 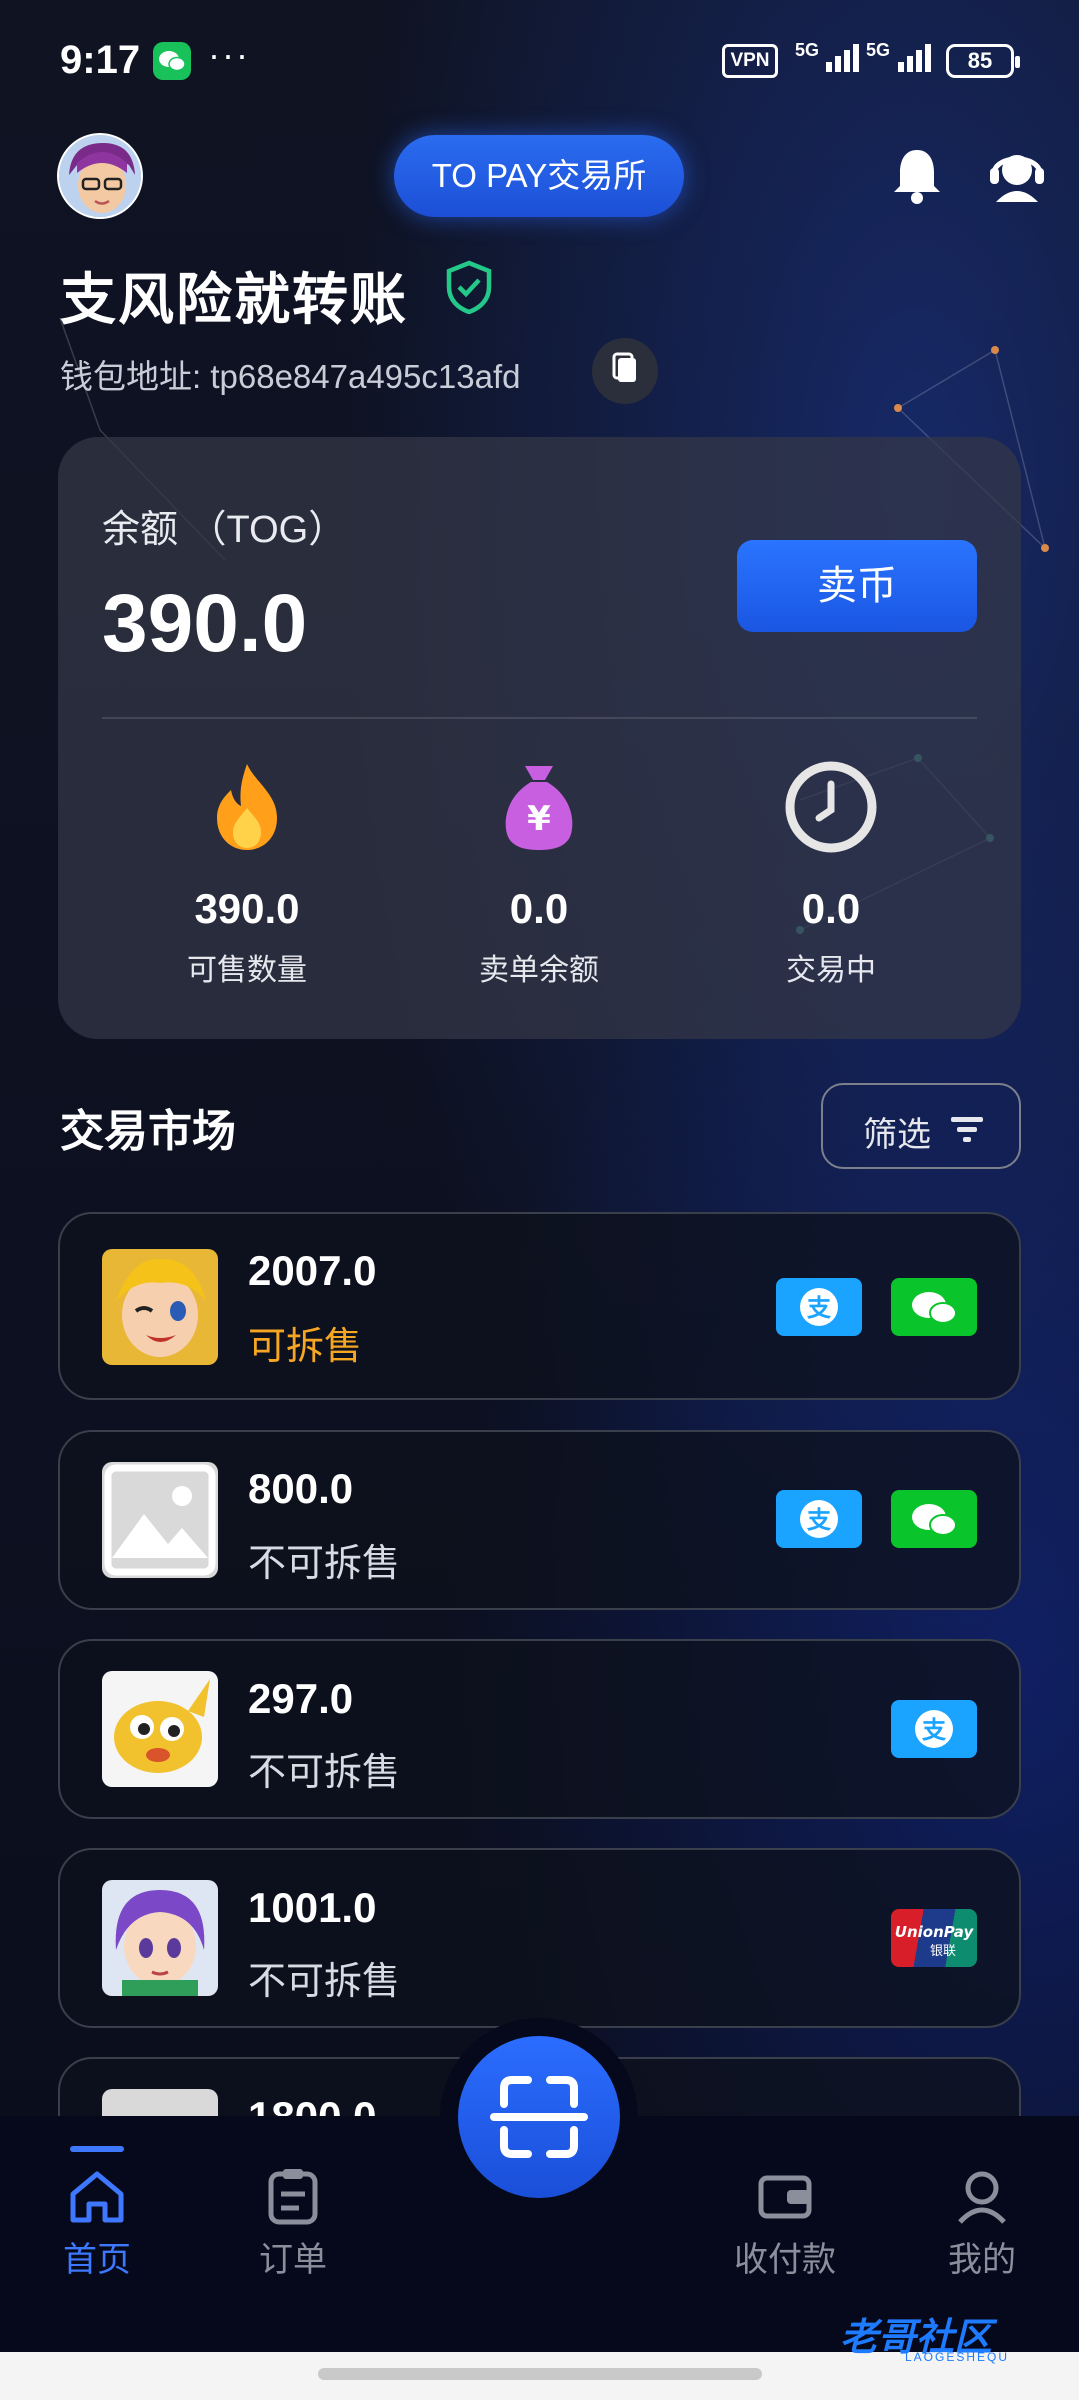 What do you see at coordinates (857, 586) in the screenshot?
I see `sell-coin-button: 卖币` at bounding box center [857, 586].